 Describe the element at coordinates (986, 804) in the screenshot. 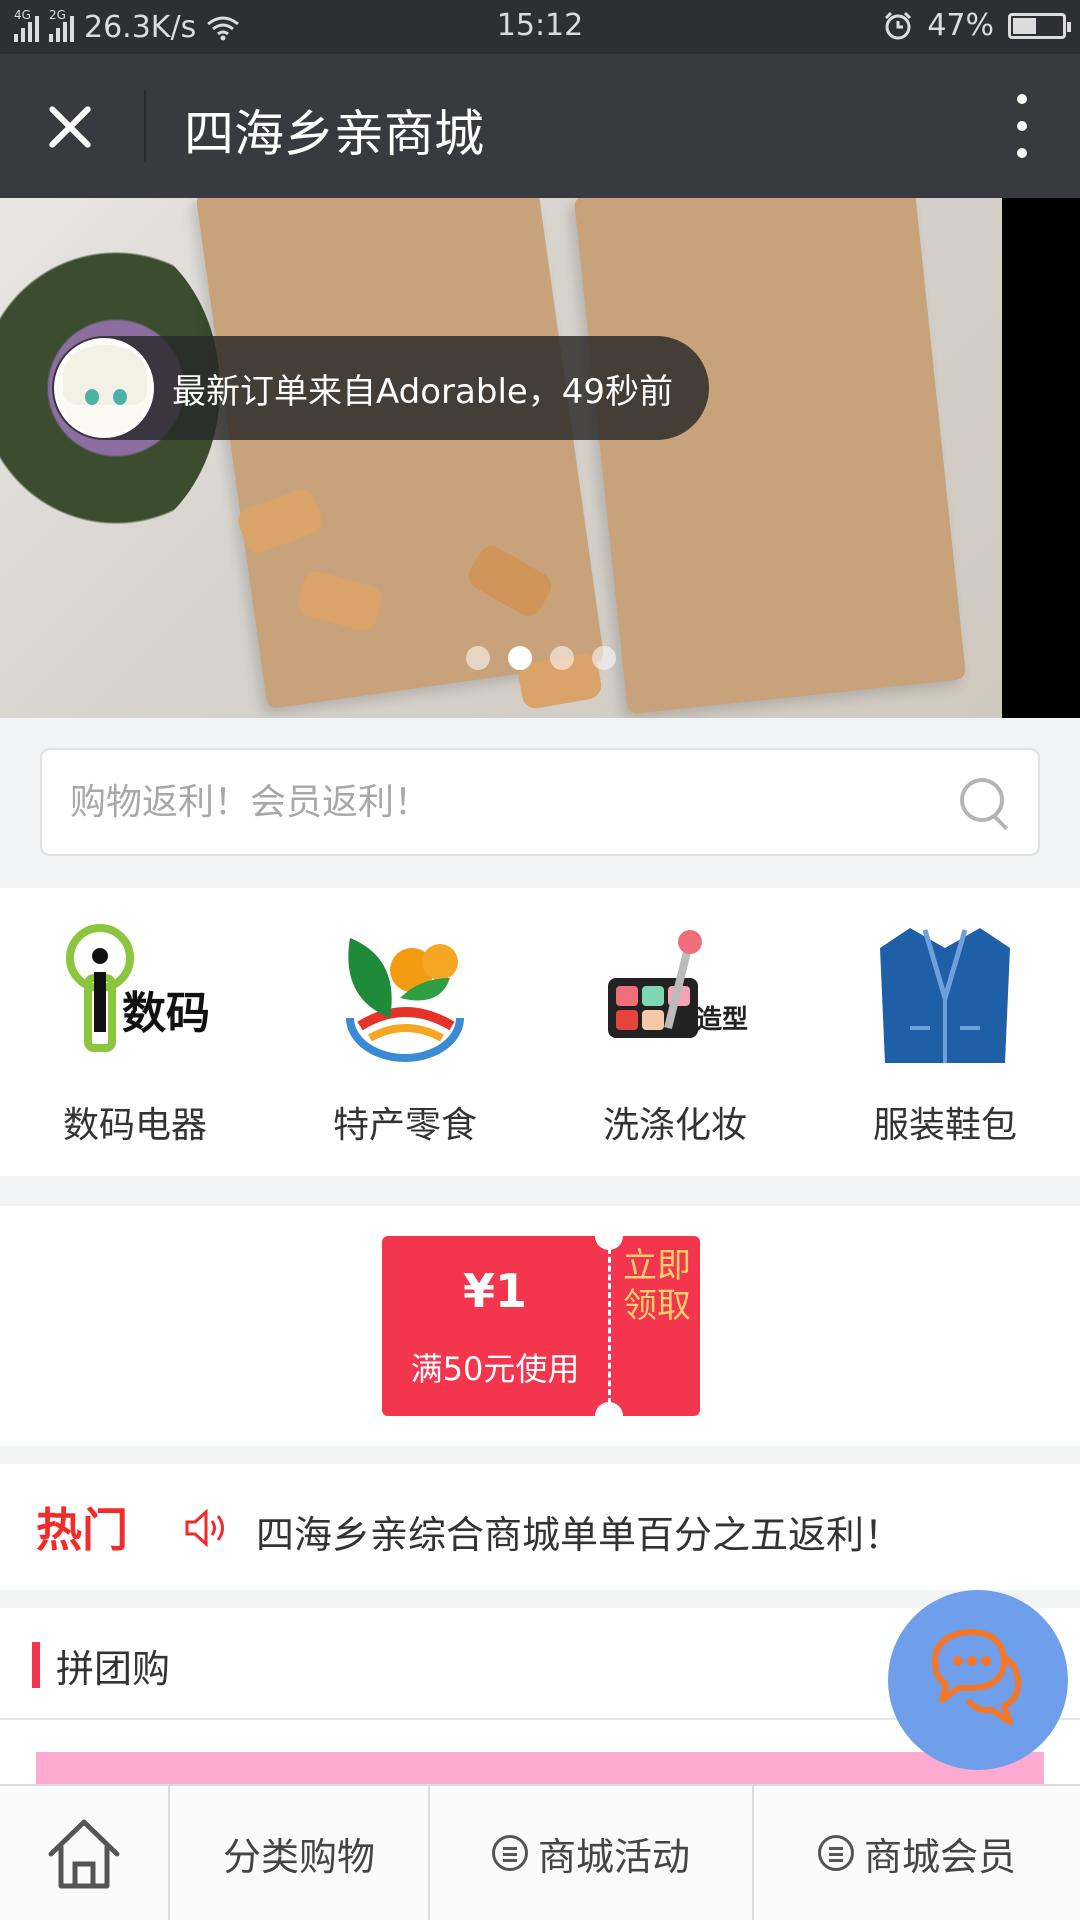

I see `search-icon` at that location.